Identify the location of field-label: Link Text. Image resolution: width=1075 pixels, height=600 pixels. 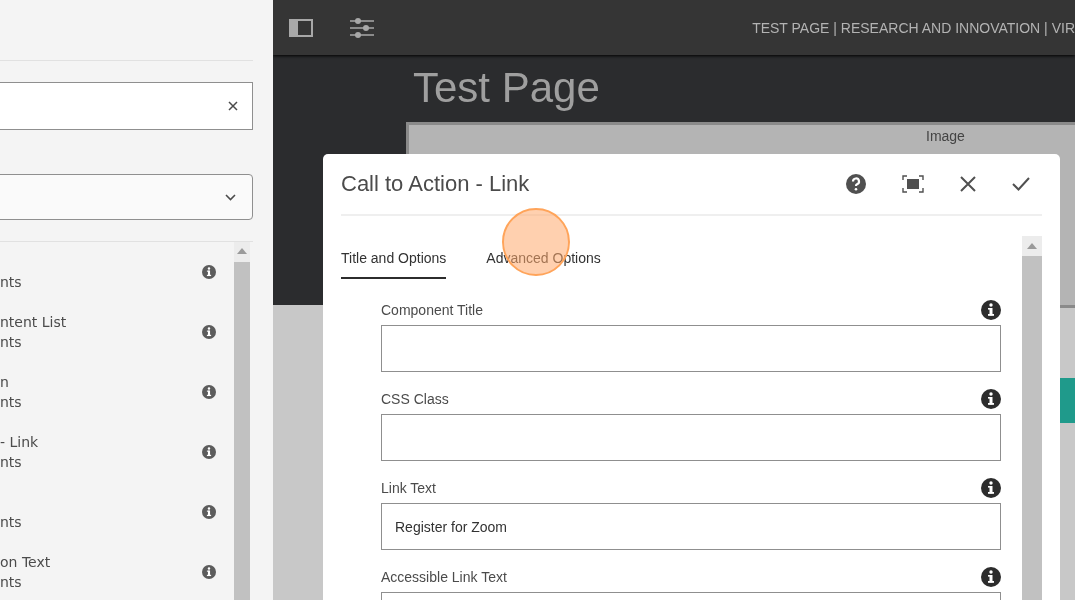
(408, 488).